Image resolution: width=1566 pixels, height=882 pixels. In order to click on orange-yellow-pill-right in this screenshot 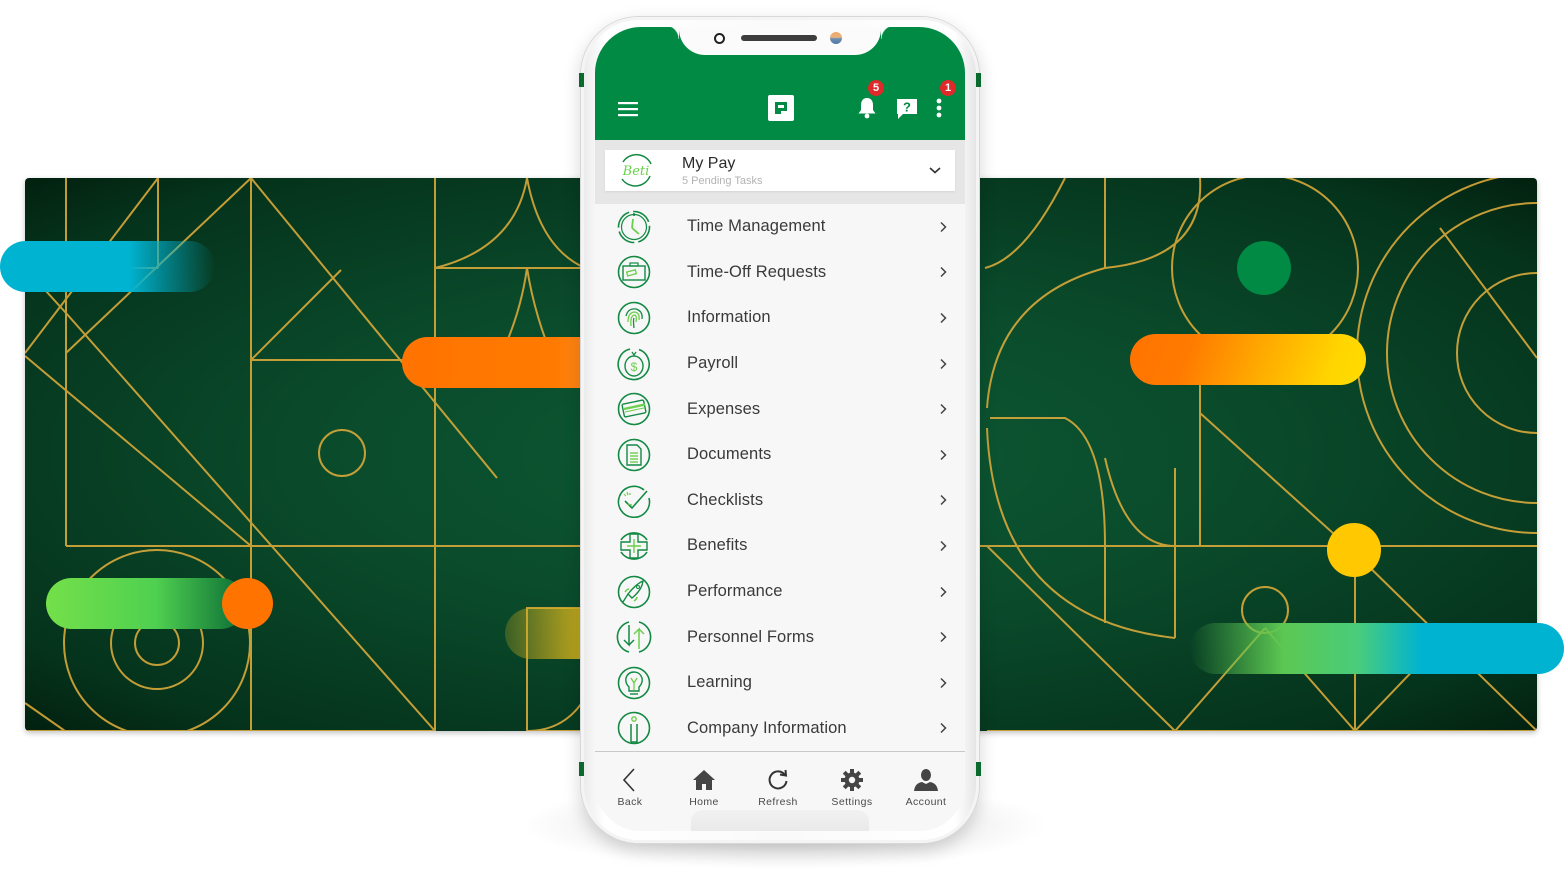, I will do `click(1248, 359)`.